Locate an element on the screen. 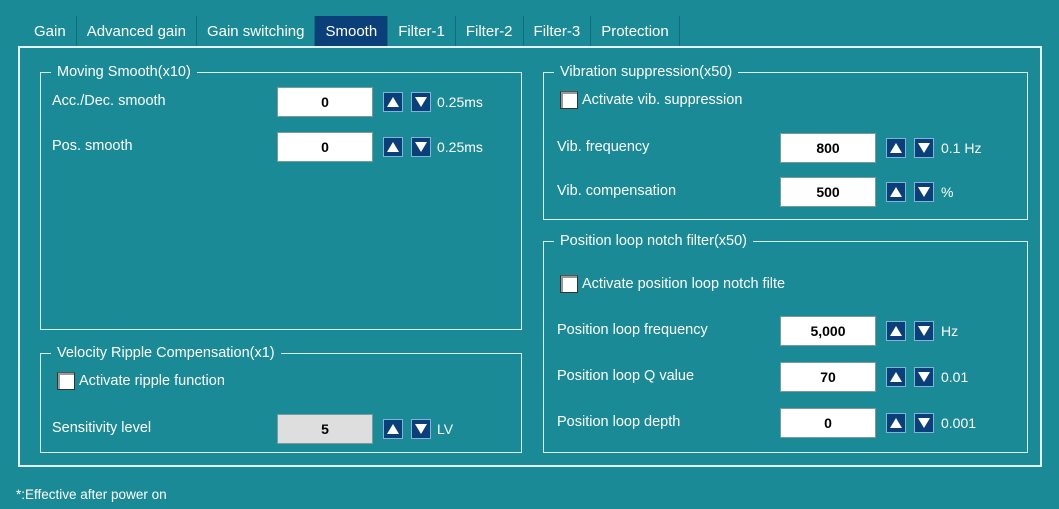 The image size is (1059, 509). acc-dec-smooth-up-button is located at coordinates (393, 102).